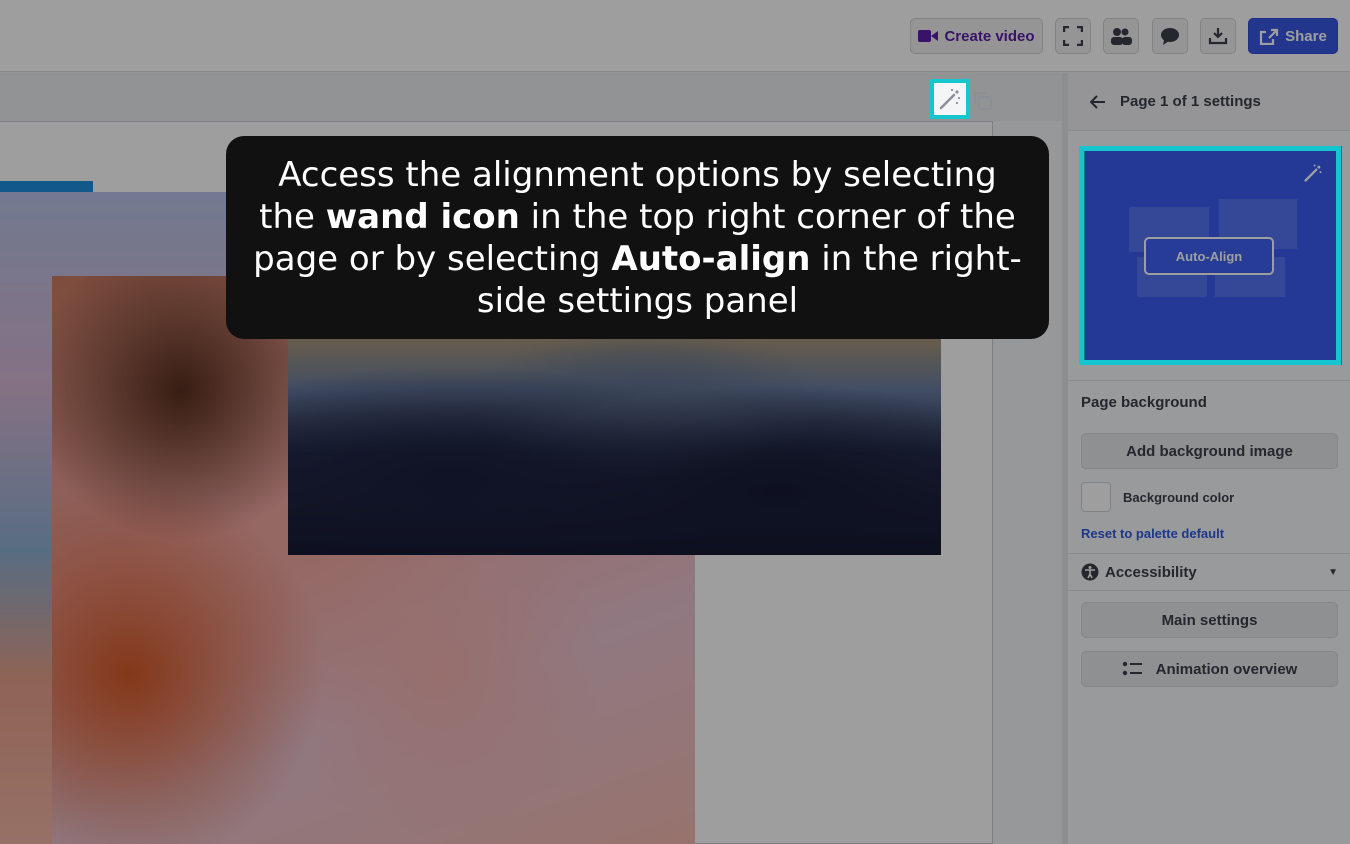  Describe the element at coordinates (711, 258) in the screenshot. I see `tooltip-bold-auto-align: Auto-align` at that location.